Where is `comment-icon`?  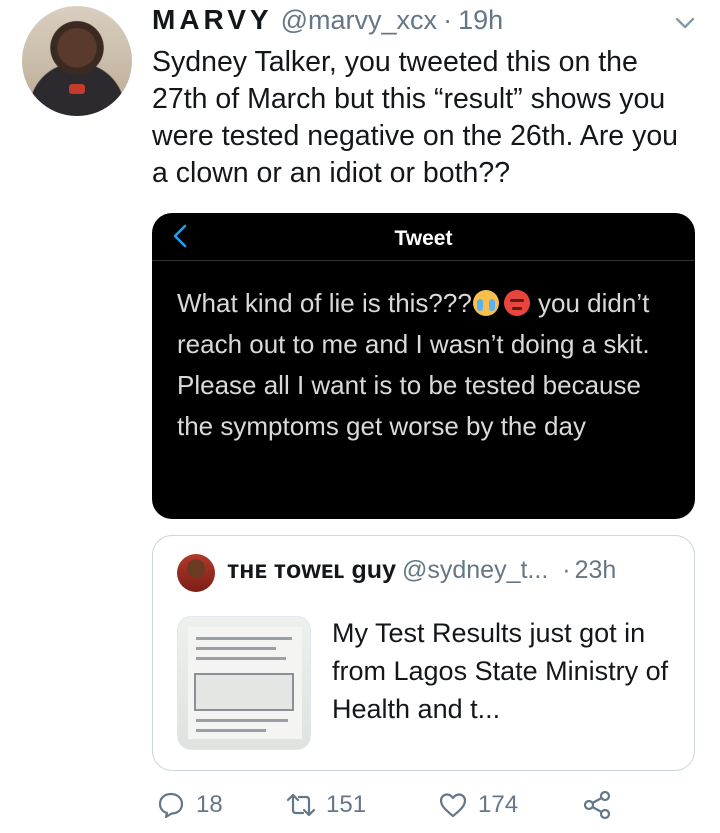
comment-icon is located at coordinates (171, 805).